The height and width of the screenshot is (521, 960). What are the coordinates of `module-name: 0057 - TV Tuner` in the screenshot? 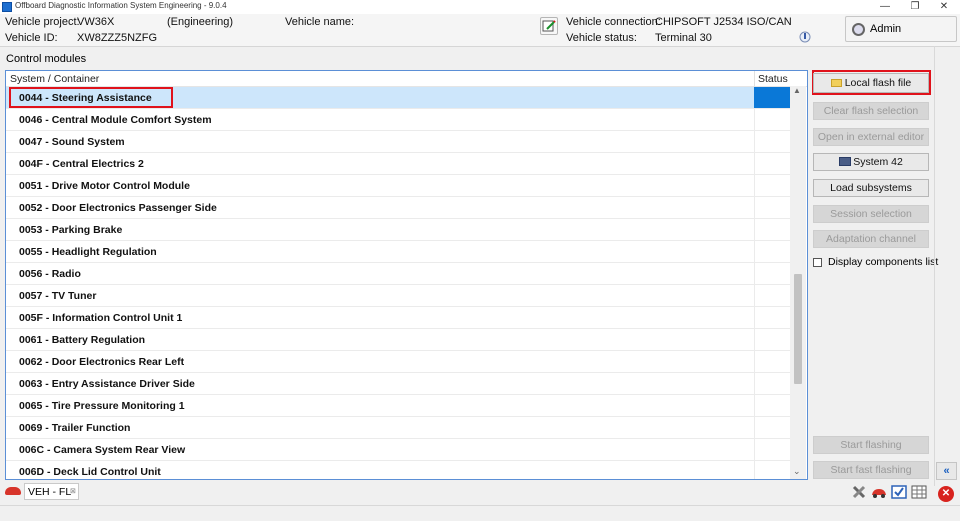 It's located at (58, 296).